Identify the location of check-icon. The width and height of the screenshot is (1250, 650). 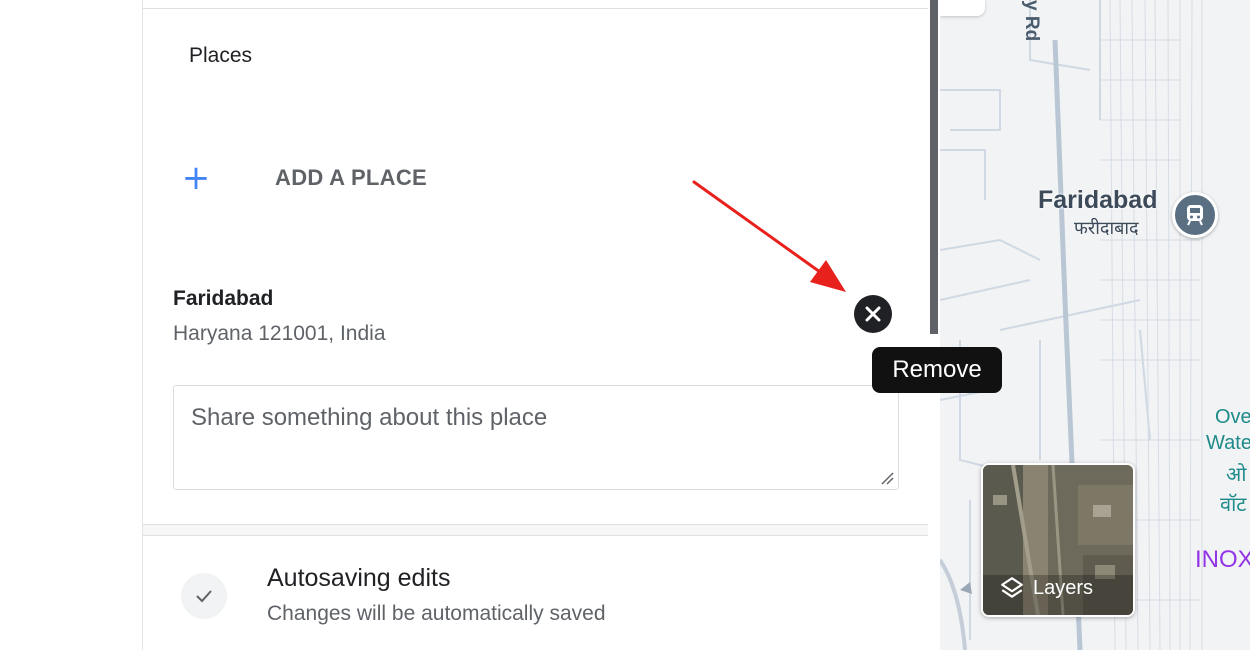
(204, 596).